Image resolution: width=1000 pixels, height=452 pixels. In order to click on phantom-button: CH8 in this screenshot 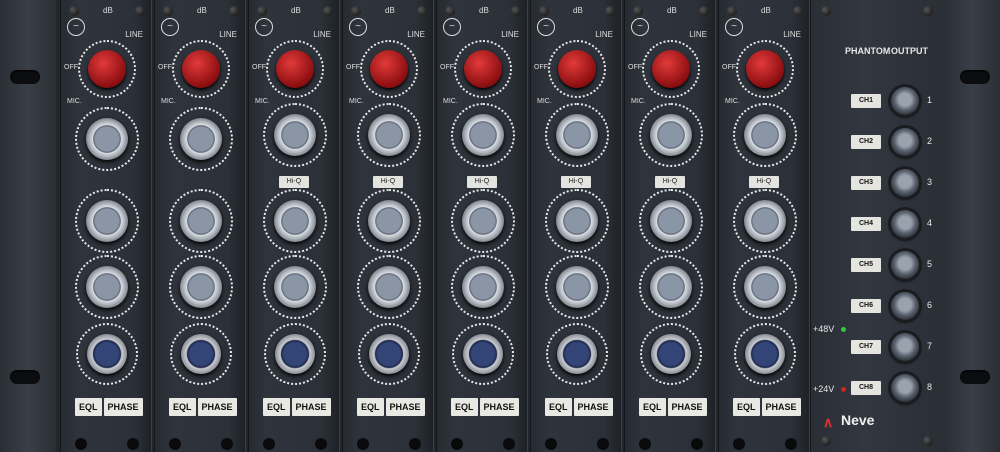, I will do `click(866, 388)`.